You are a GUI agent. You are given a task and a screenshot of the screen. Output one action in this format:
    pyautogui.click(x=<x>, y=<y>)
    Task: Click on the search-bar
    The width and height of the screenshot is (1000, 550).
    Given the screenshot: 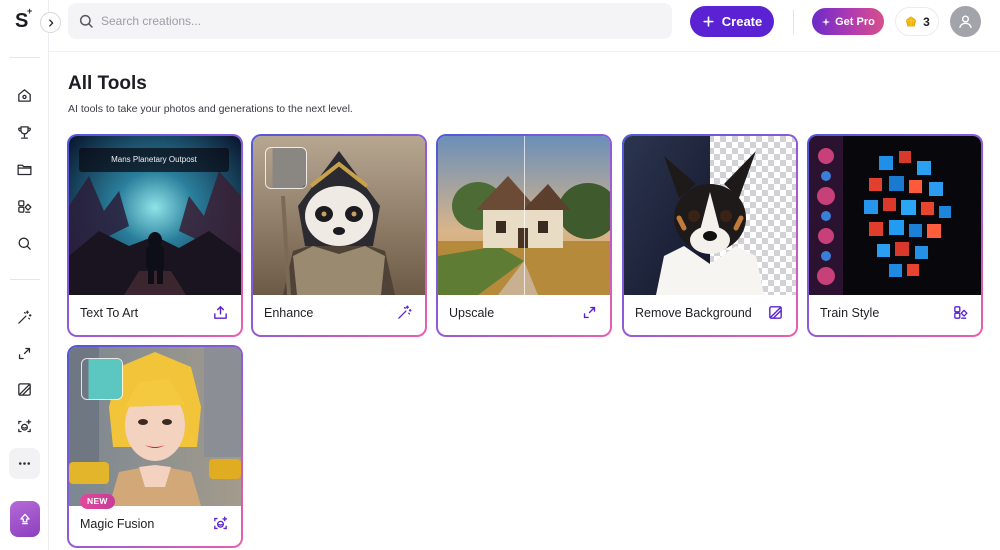 What is the action you would take?
    pyautogui.click(x=370, y=21)
    